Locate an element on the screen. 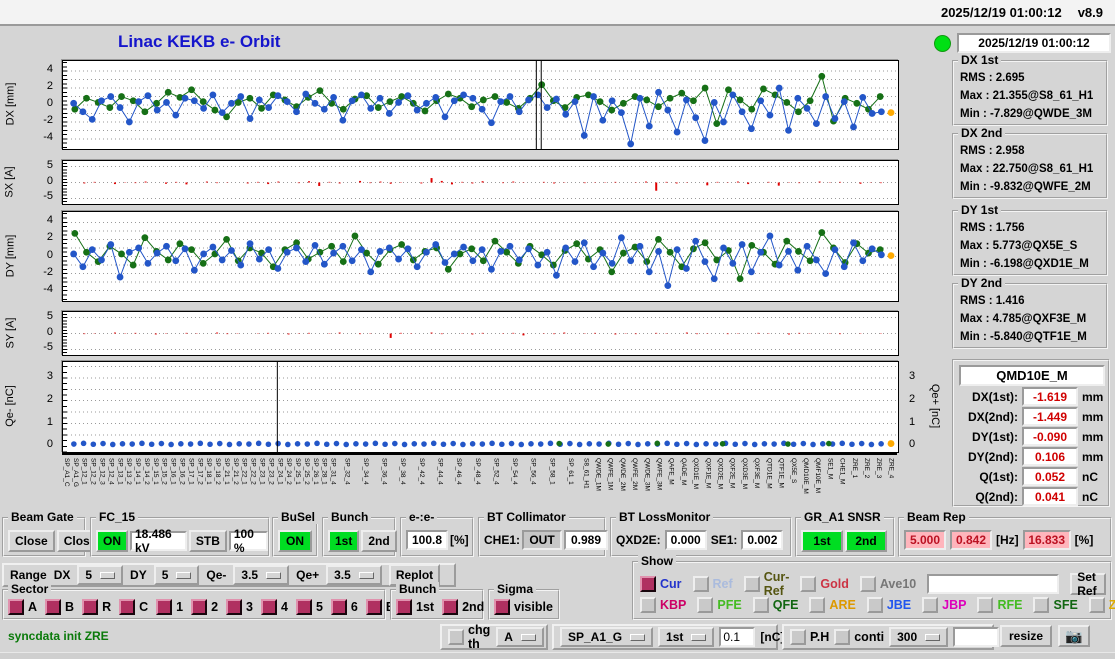 This screenshot has height=659, width=1115. show-checkbox-jbp: JBP is located at coordinates (944, 605).